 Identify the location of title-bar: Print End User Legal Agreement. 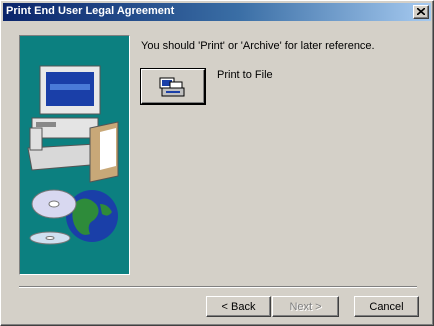
(217, 12).